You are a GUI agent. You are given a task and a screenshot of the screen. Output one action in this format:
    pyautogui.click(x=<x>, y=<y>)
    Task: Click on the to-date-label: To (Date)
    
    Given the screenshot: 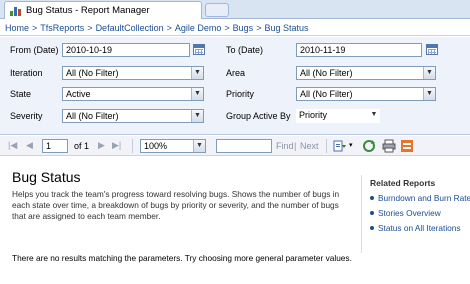 What is the action you would take?
    pyautogui.click(x=245, y=50)
    